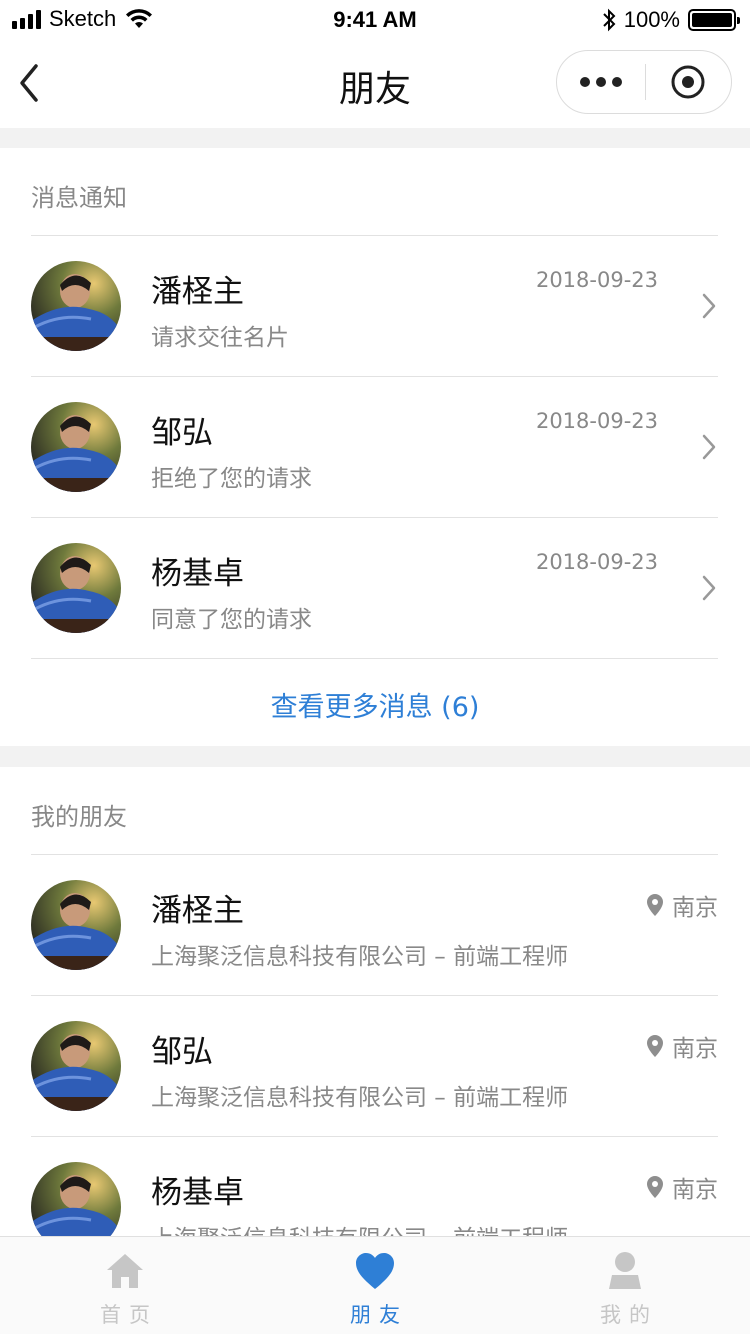 Image resolution: width=750 pixels, height=1334 pixels. I want to click on tab-label: 首页, so click(129, 1315).